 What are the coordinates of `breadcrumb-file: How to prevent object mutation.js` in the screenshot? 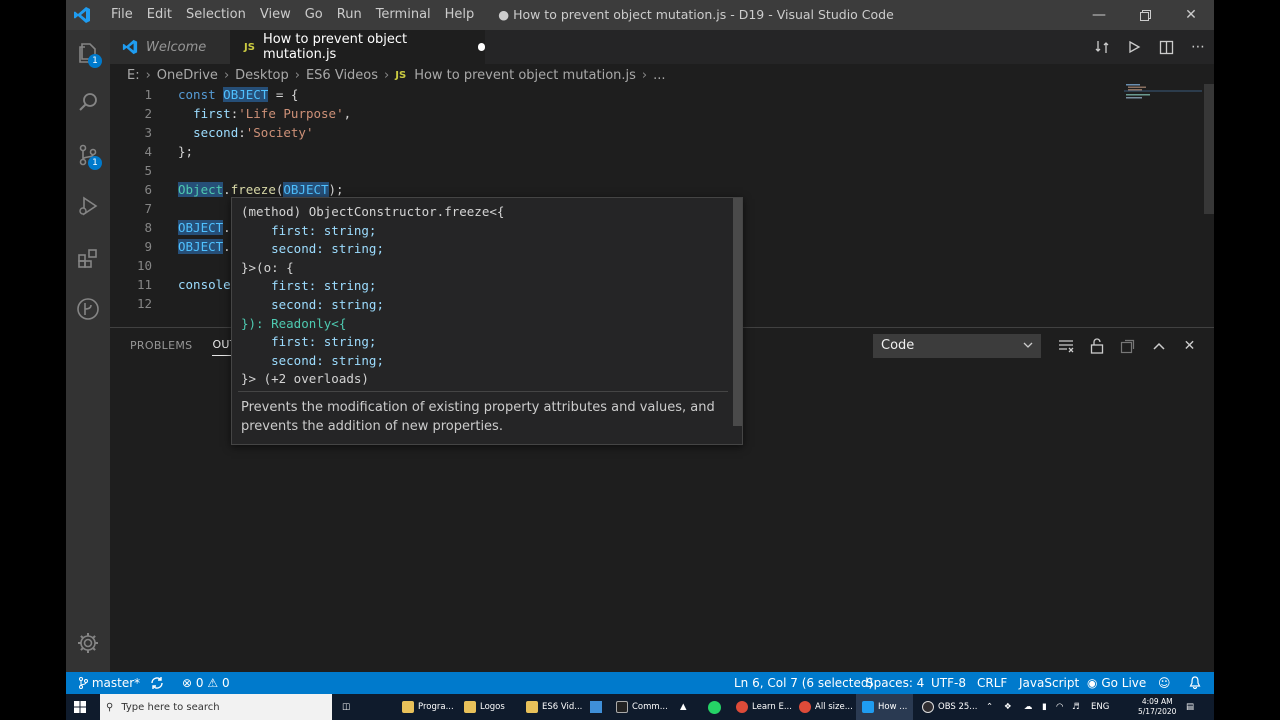 It's located at (525, 75).